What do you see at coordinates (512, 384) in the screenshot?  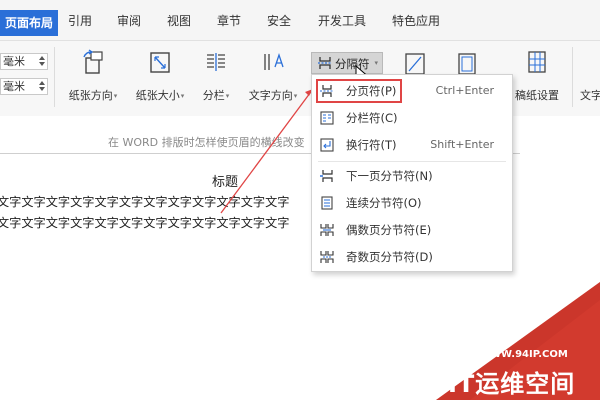 I see `watermark-title: IT运维空间` at bounding box center [512, 384].